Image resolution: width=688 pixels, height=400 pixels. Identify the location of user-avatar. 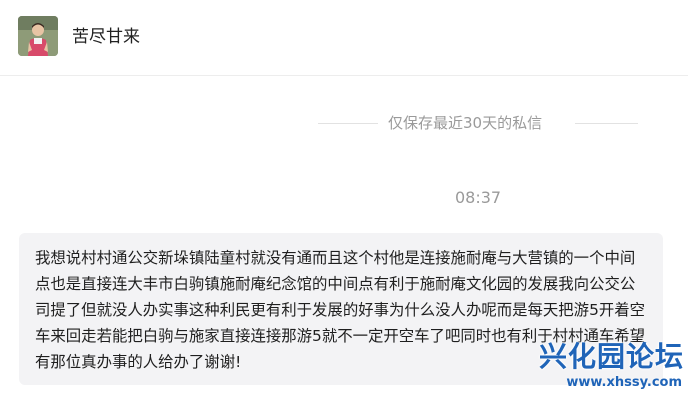
(38, 36).